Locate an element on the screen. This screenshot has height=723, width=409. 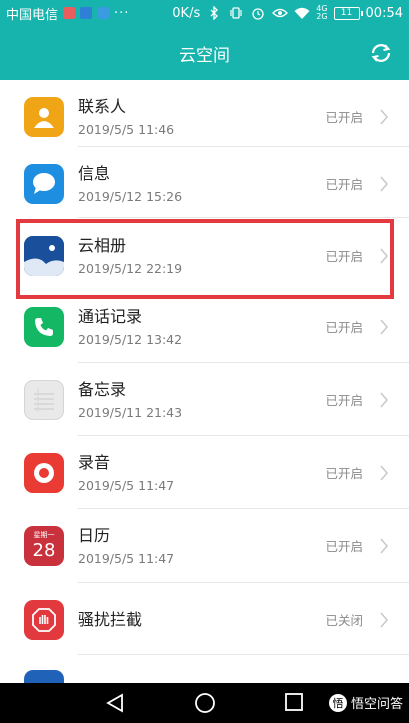
list-item-recorder: 录音 2019/5/5 11:47 已开启 is located at coordinates (204, 472).